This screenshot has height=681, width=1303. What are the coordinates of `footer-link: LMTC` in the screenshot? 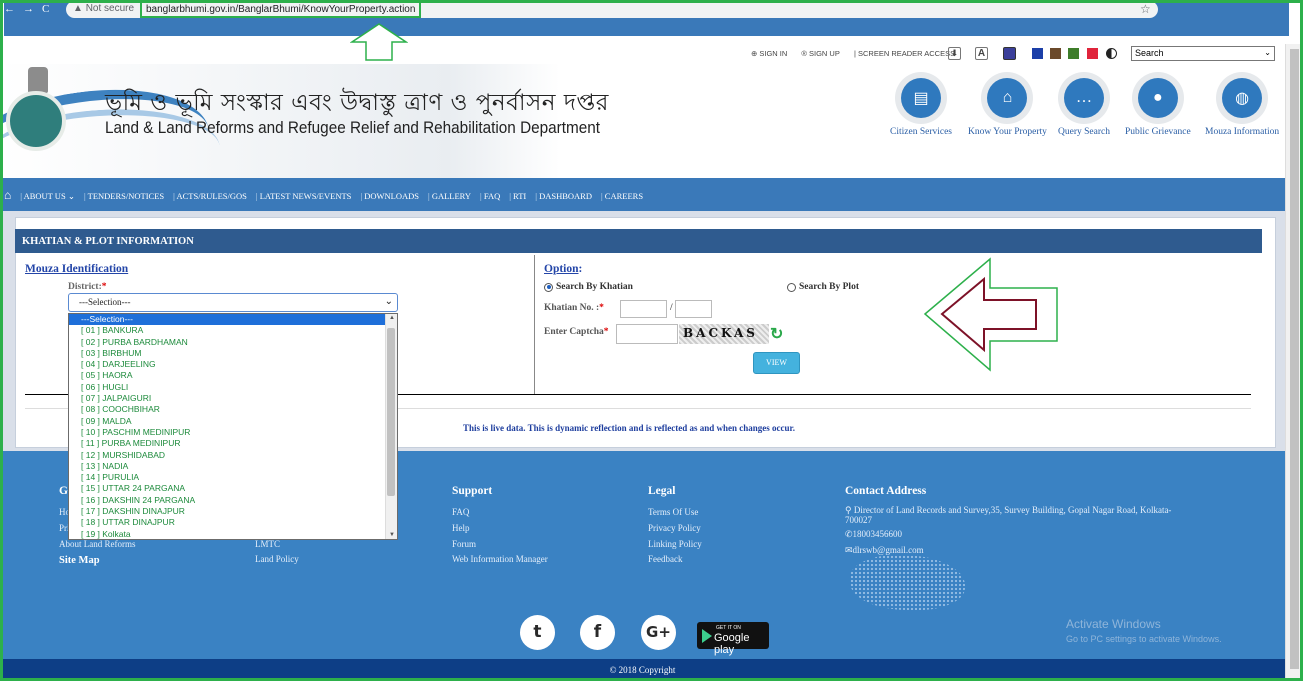 It's located at (267, 544).